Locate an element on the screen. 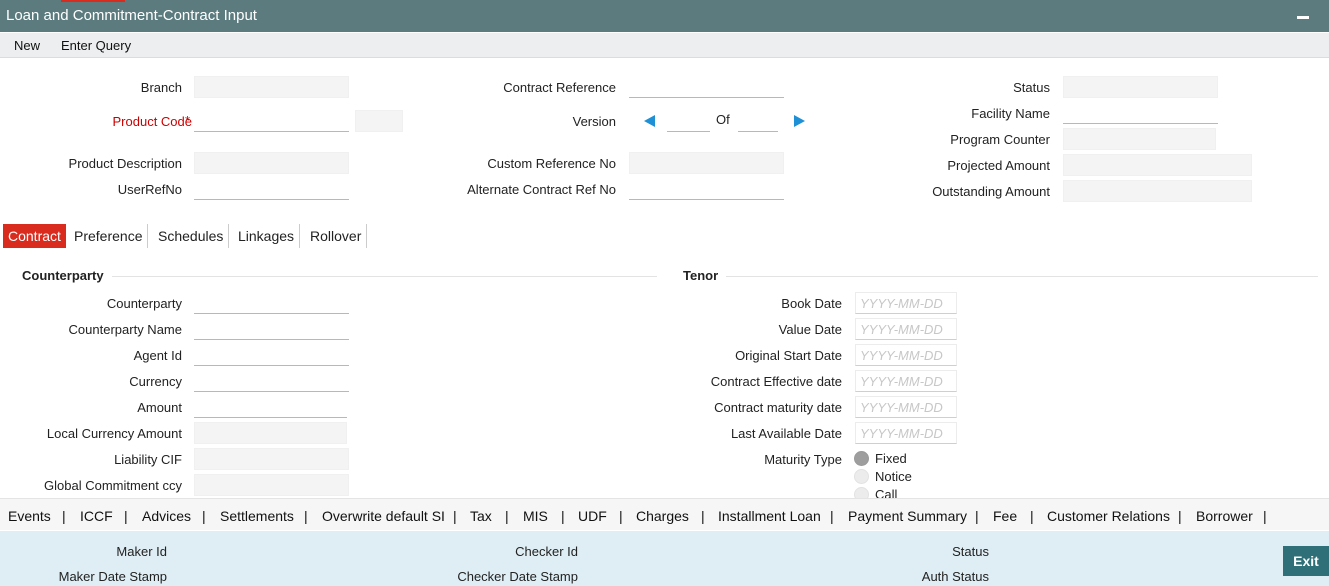 This screenshot has height=586, width=1329. amount-label: Amount is located at coordinates (159, 407).